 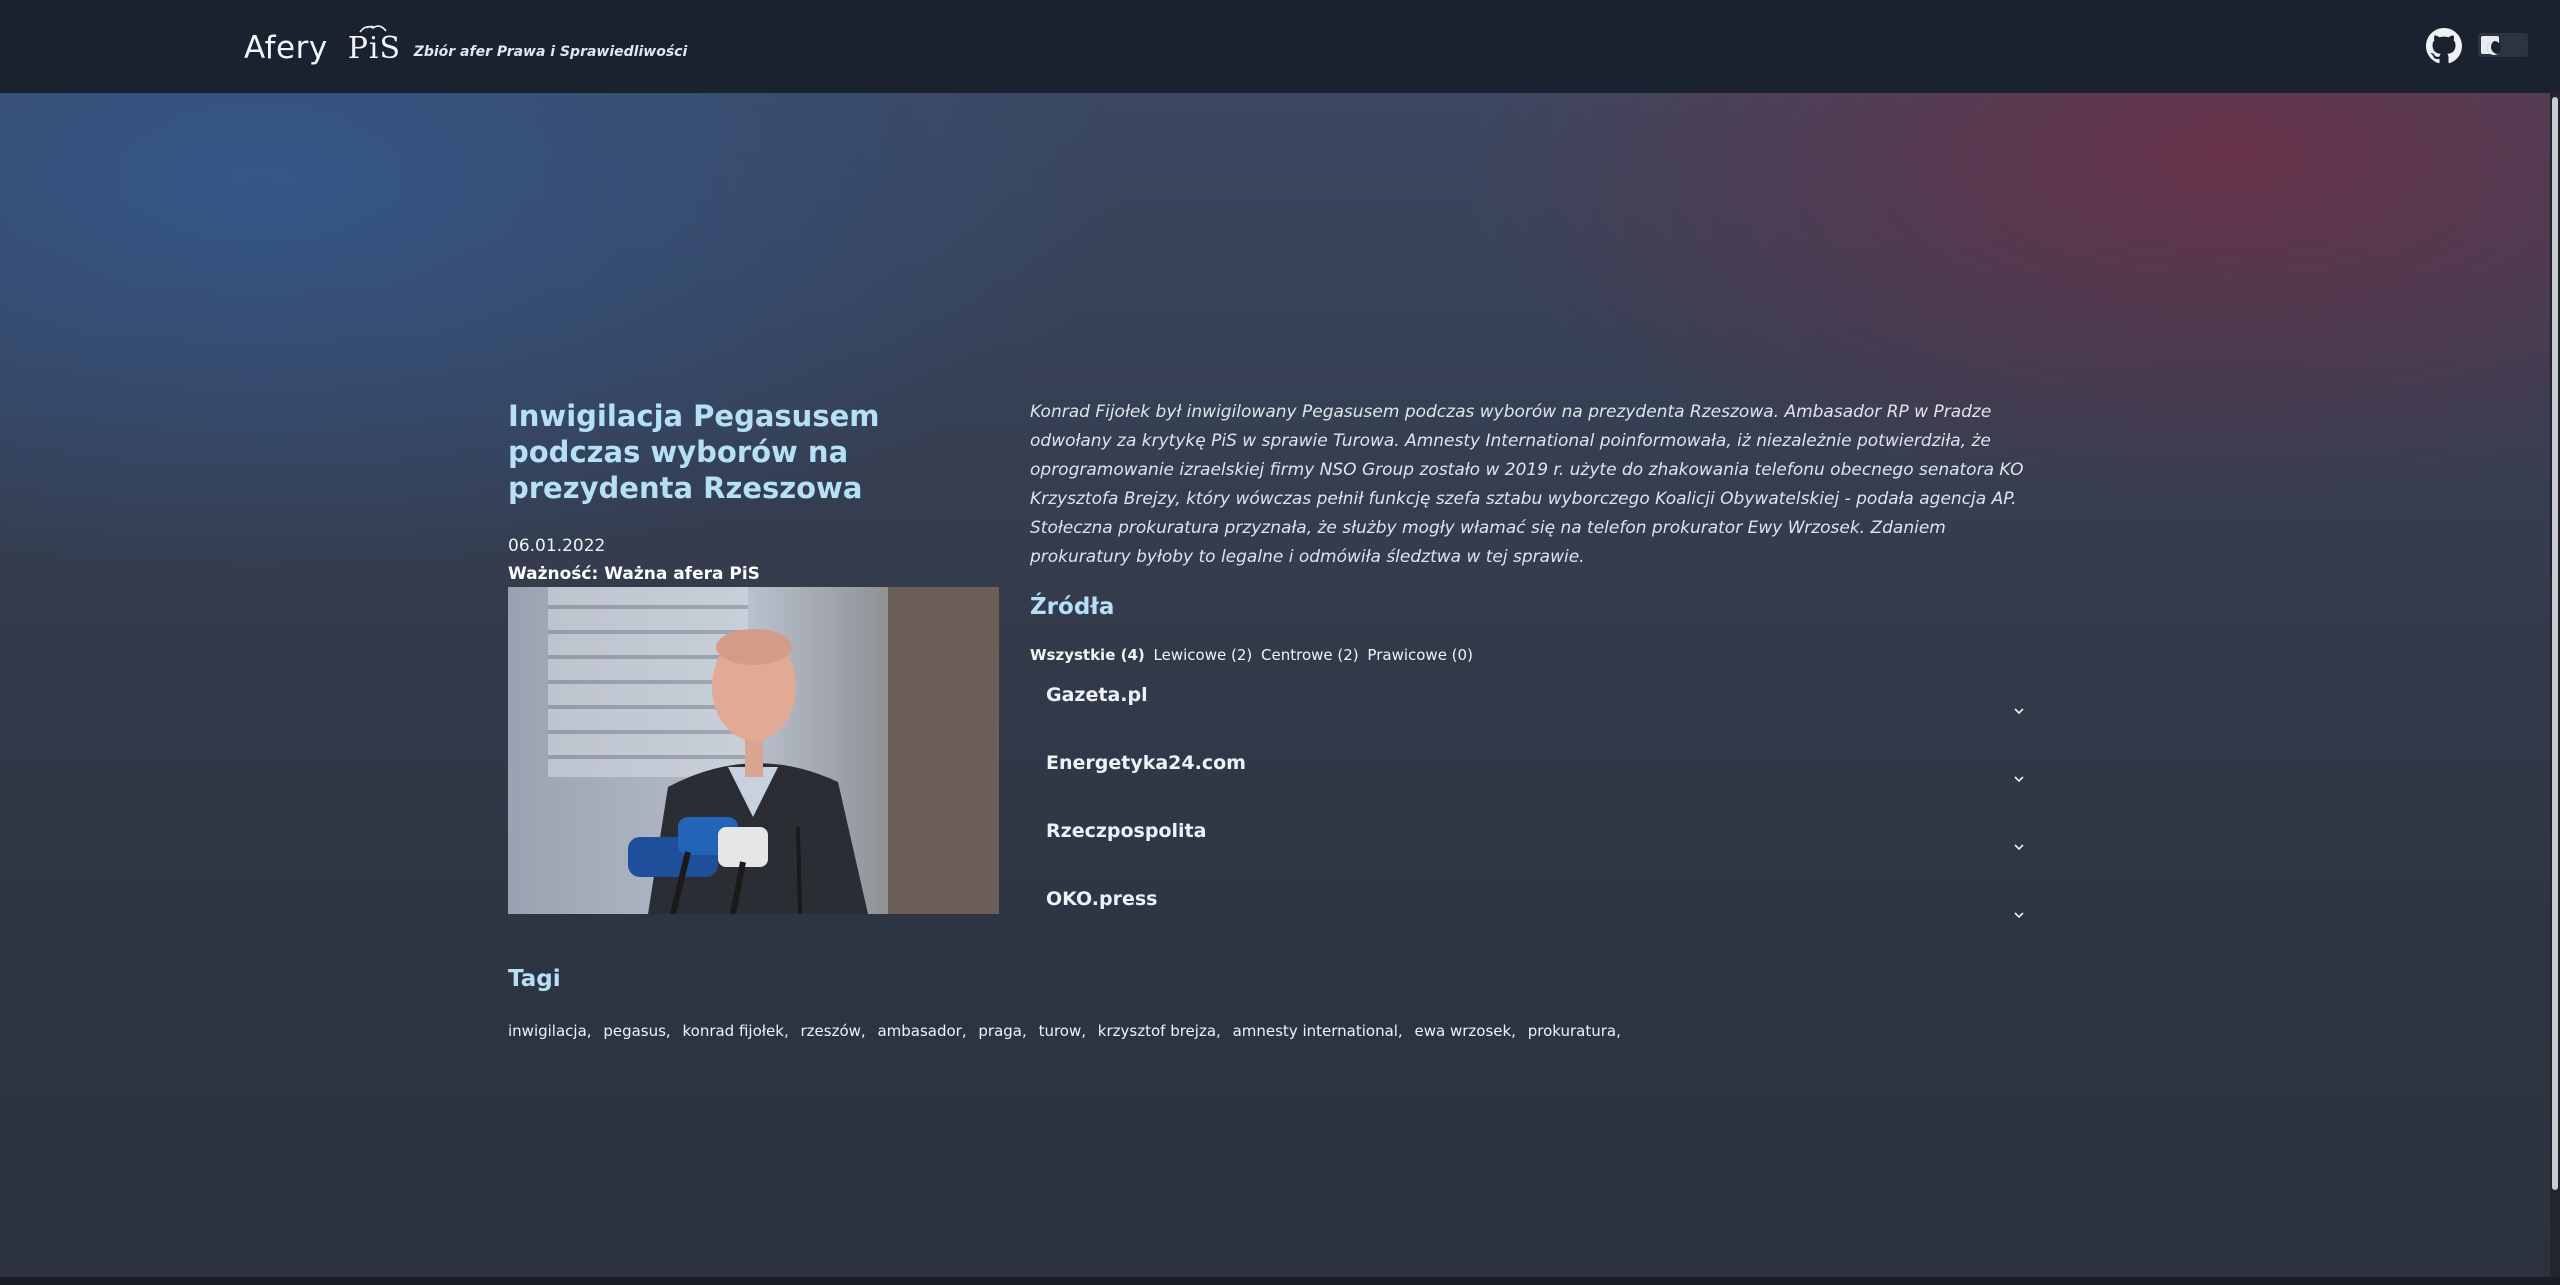 I want to click on article-photo, so click(x=753, y=750).